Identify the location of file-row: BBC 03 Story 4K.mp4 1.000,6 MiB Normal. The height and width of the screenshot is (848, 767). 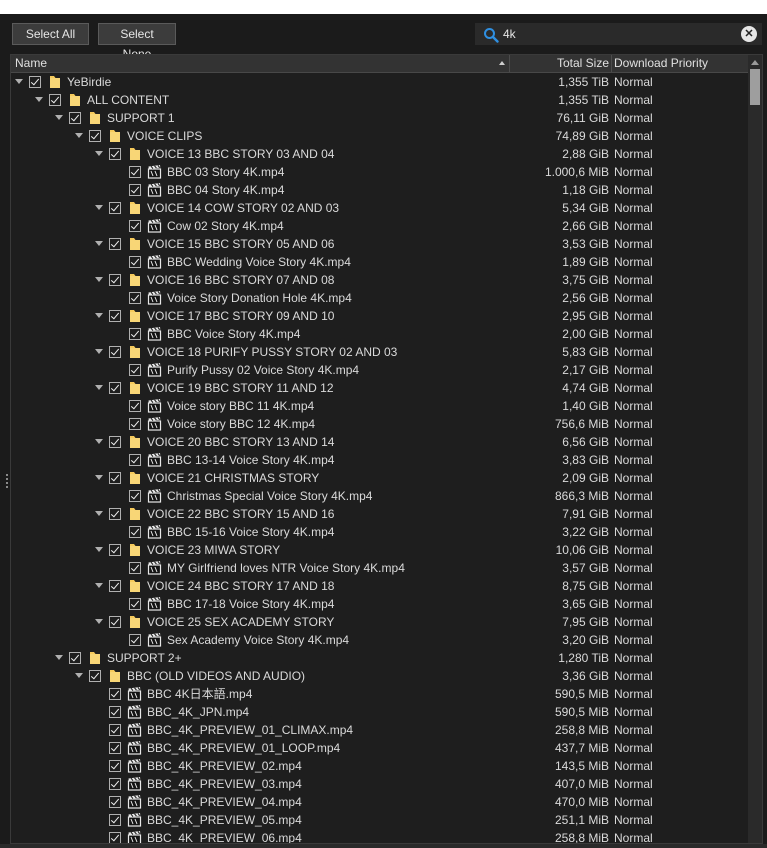
(379, 172).